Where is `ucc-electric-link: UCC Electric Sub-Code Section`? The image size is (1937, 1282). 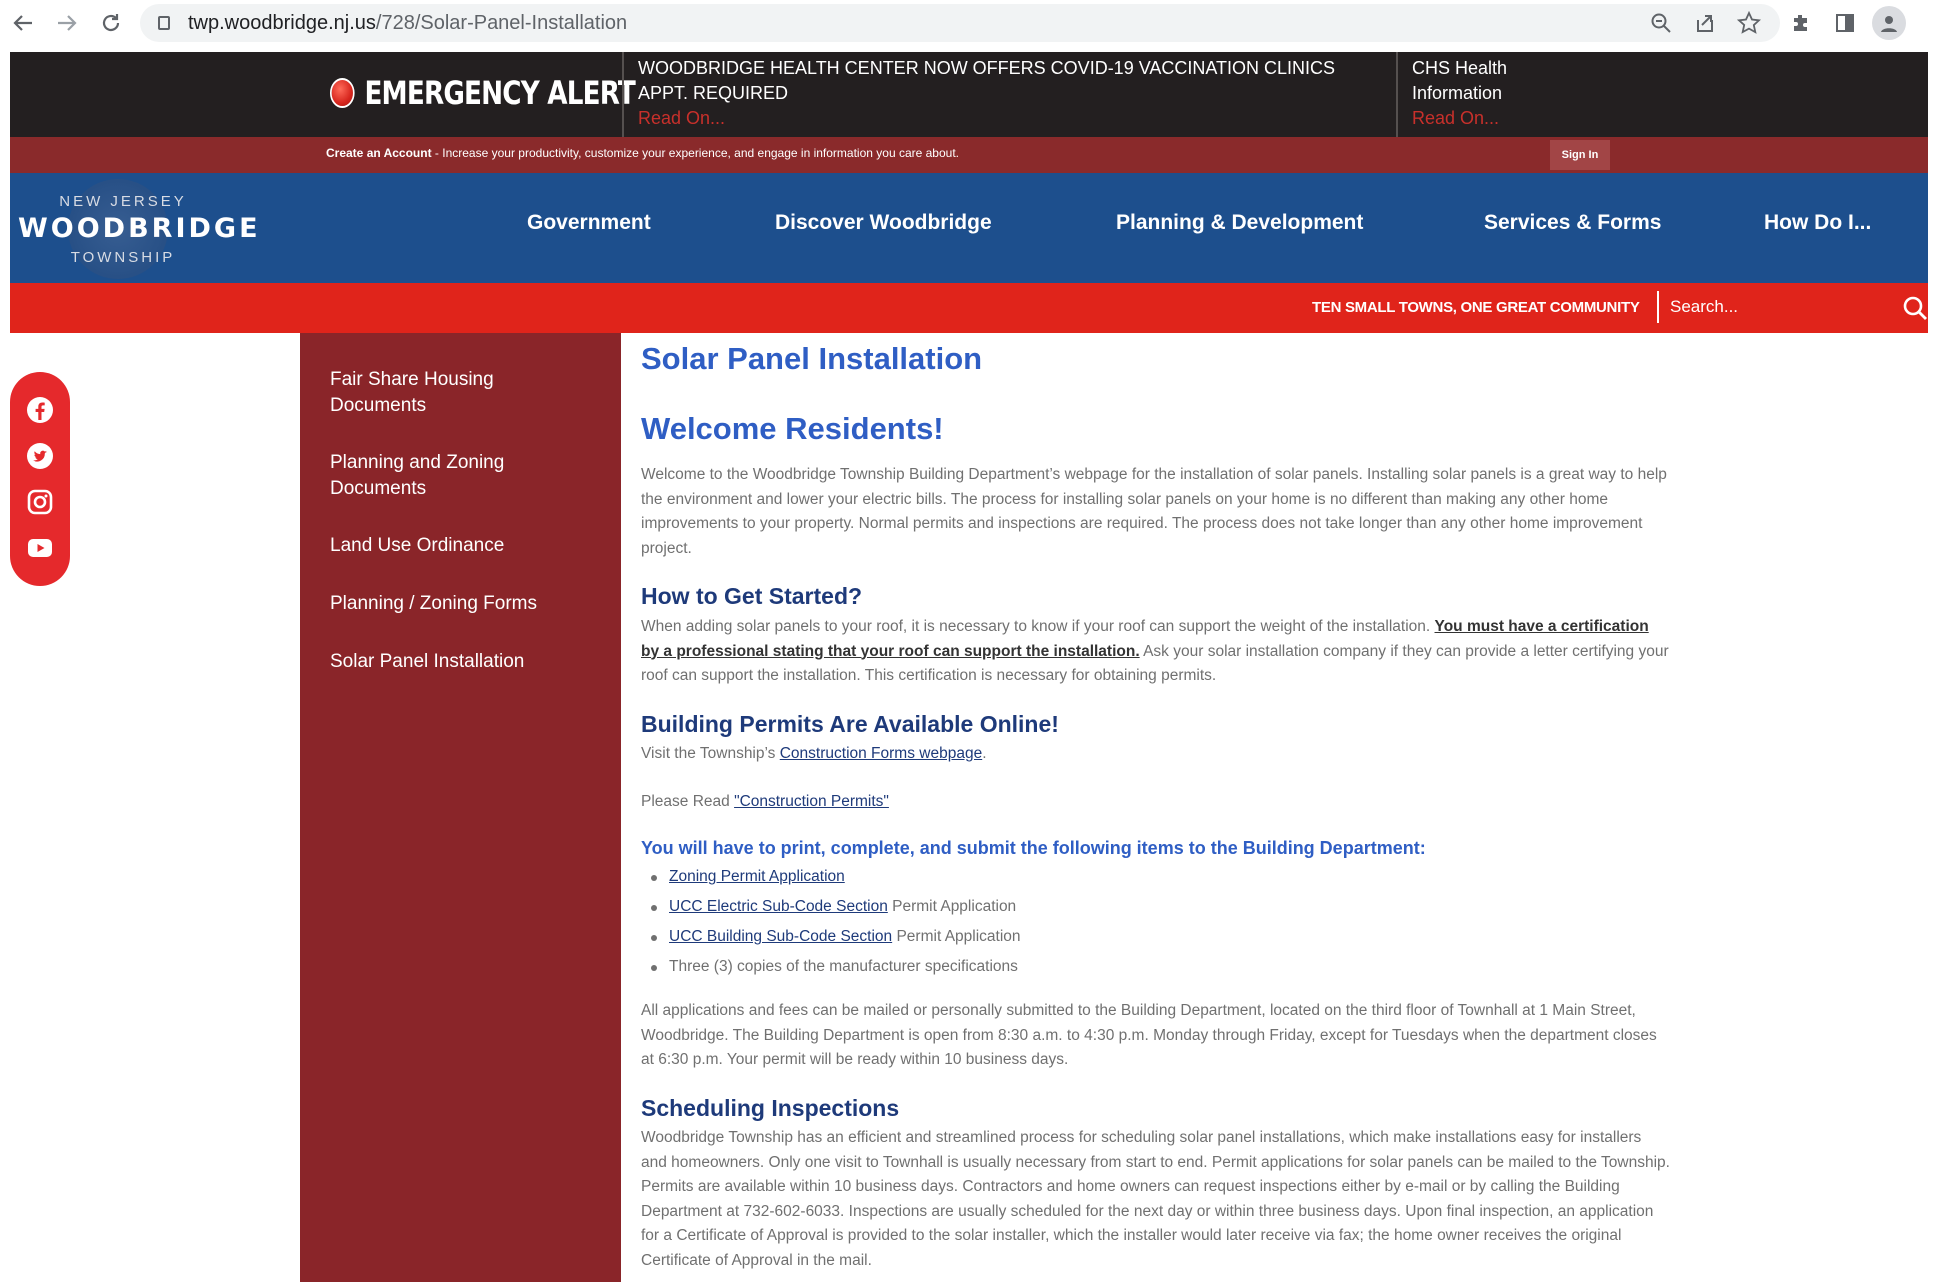
ucc-electric-link: UCC Electric Sub-Code Section is located at coordinates (778, 906).